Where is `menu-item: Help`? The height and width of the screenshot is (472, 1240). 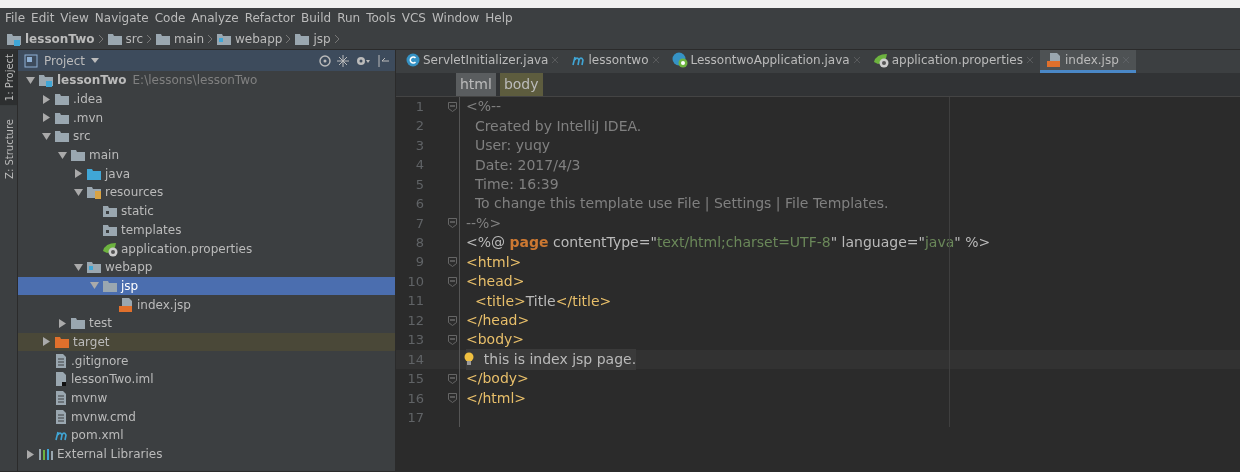 menu-item: Help is located at coordinates (499, 18).